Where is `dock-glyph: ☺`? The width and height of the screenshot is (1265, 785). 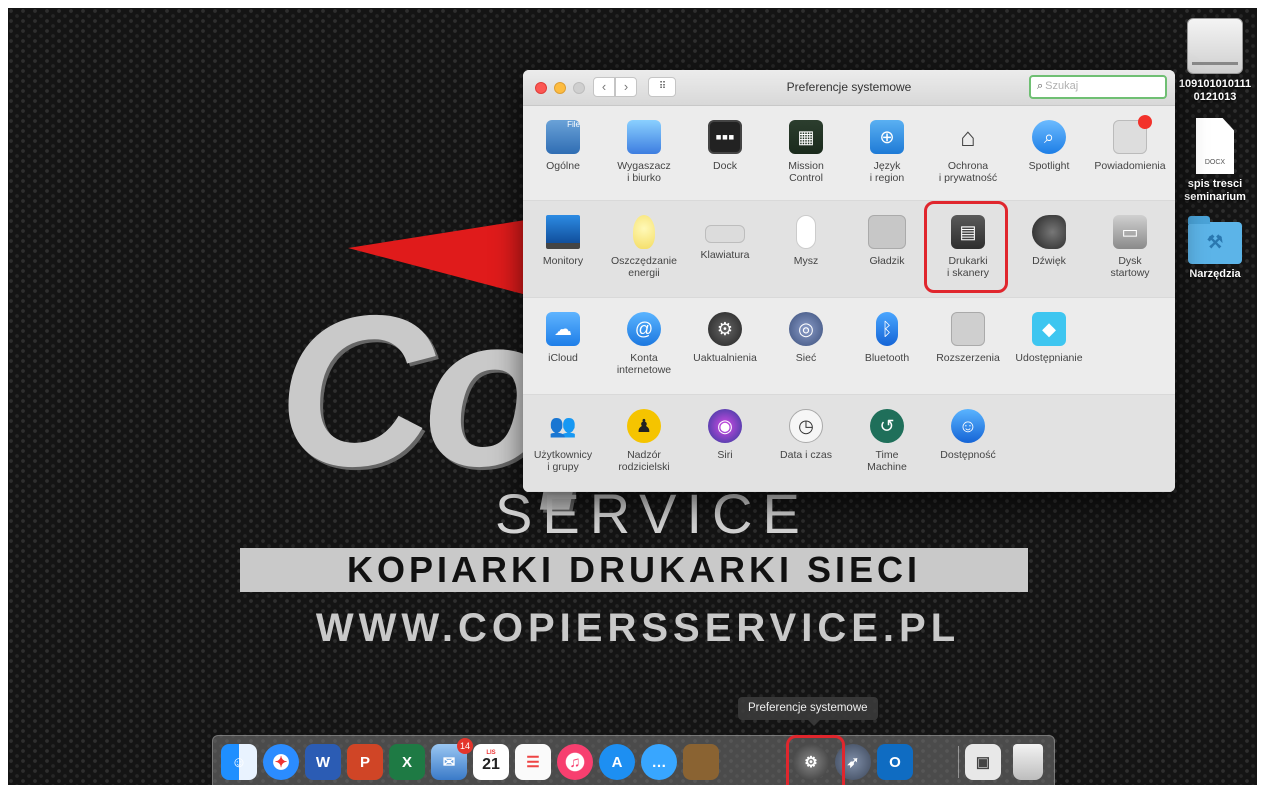 dock-glyph: ☺ is located at coordinates (239, 762).